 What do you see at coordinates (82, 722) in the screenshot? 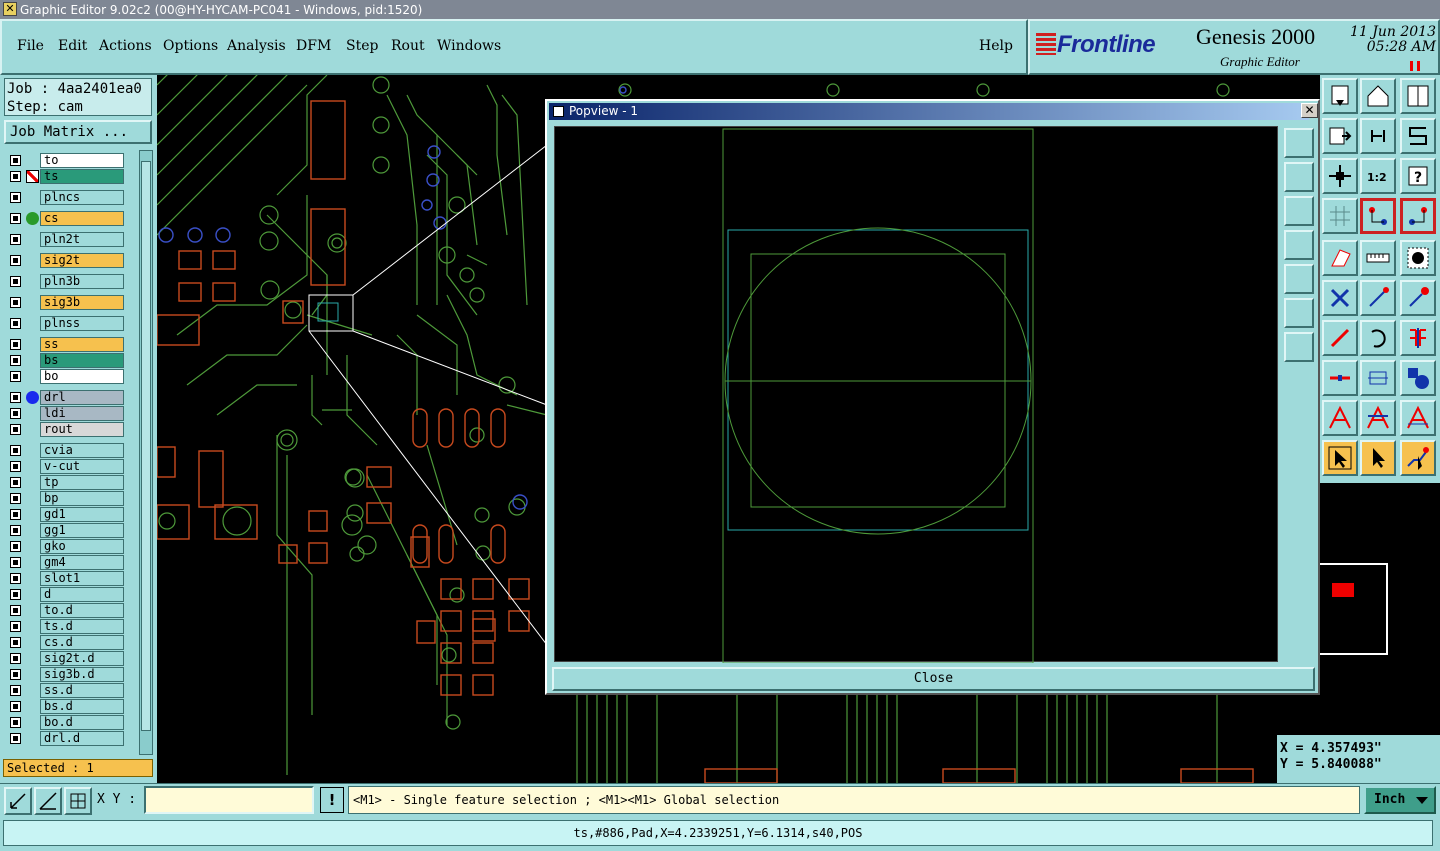
I see `layer-name: bo.d` at bounding box center [82, 722].